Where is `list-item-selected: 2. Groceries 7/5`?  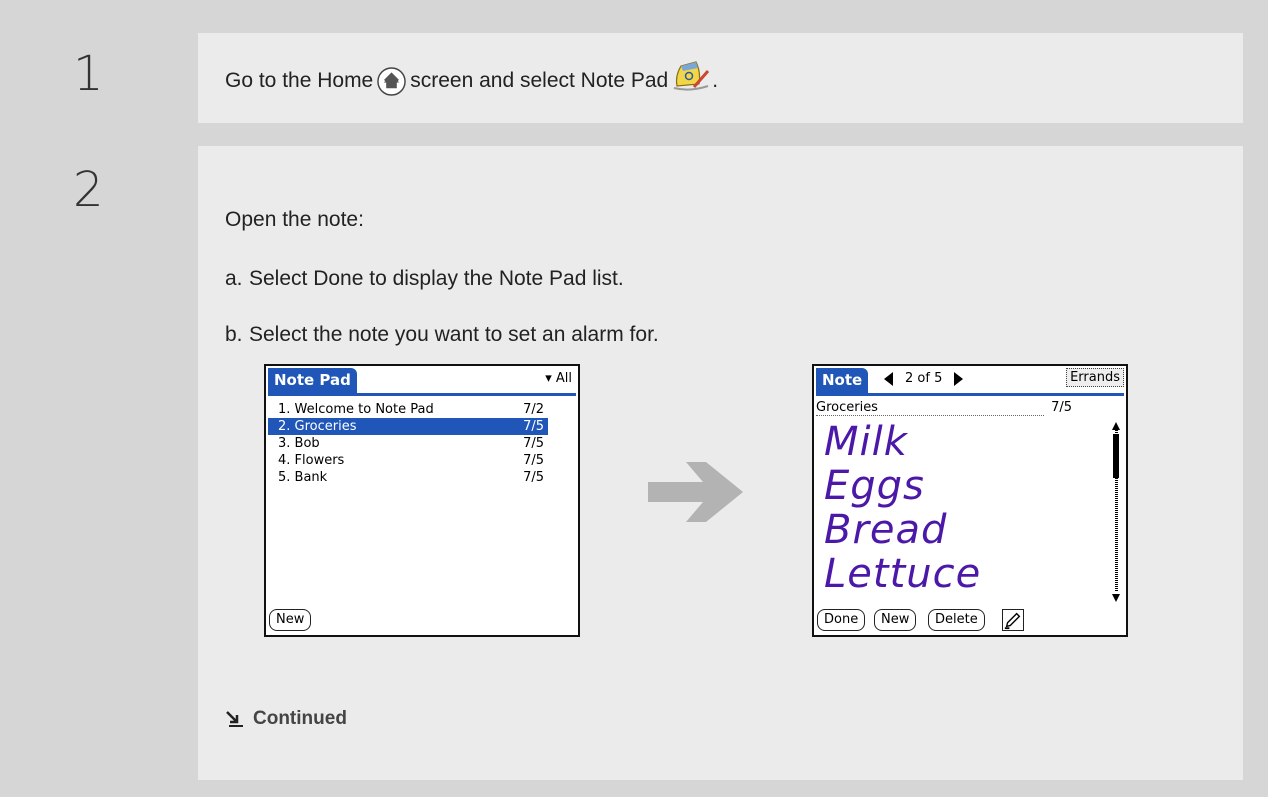 list-item-selected: 2. Groceries 7/5 is located at coordinates (408, 426).